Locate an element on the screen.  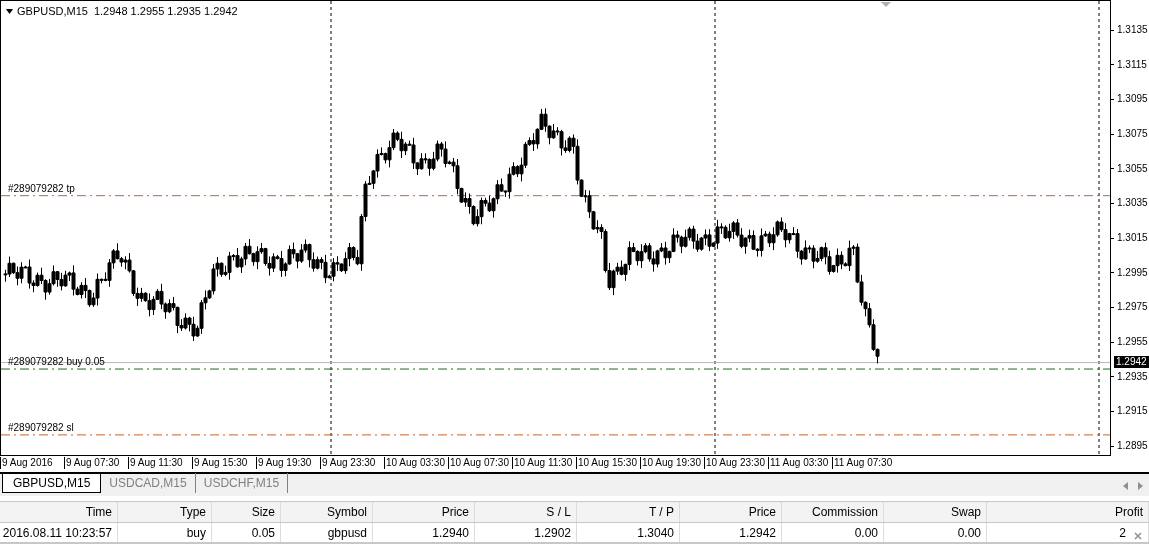
chart-symbol: GBPUSD,M15 is located at coordinates (52, 11).